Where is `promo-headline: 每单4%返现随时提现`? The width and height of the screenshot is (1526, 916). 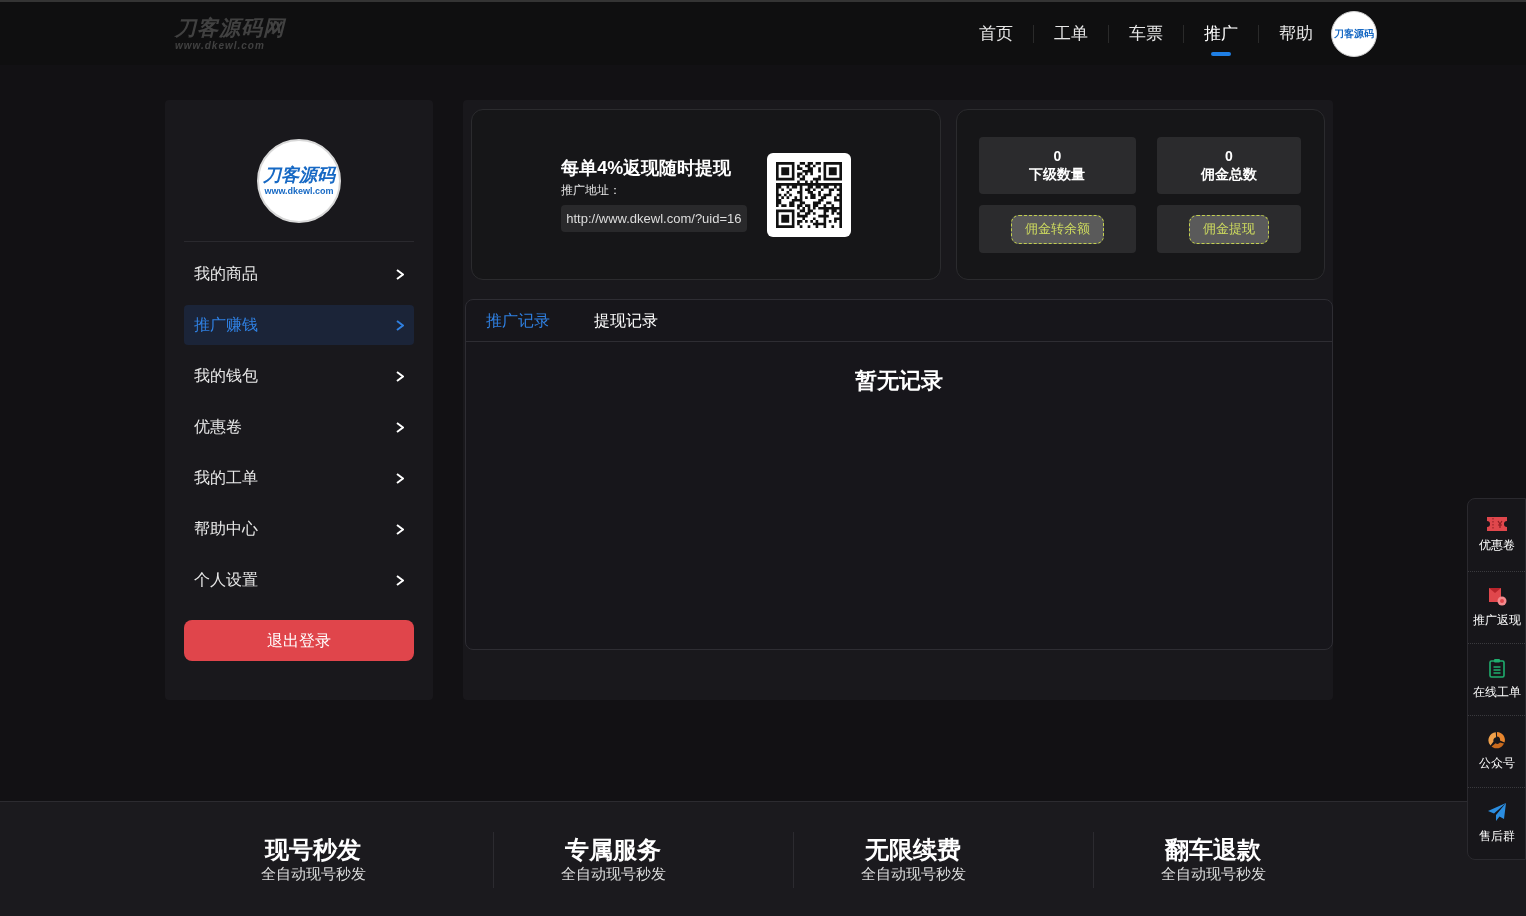 promo-headline: 每单4%返现随时提现 is located at coordinates (646, 168).